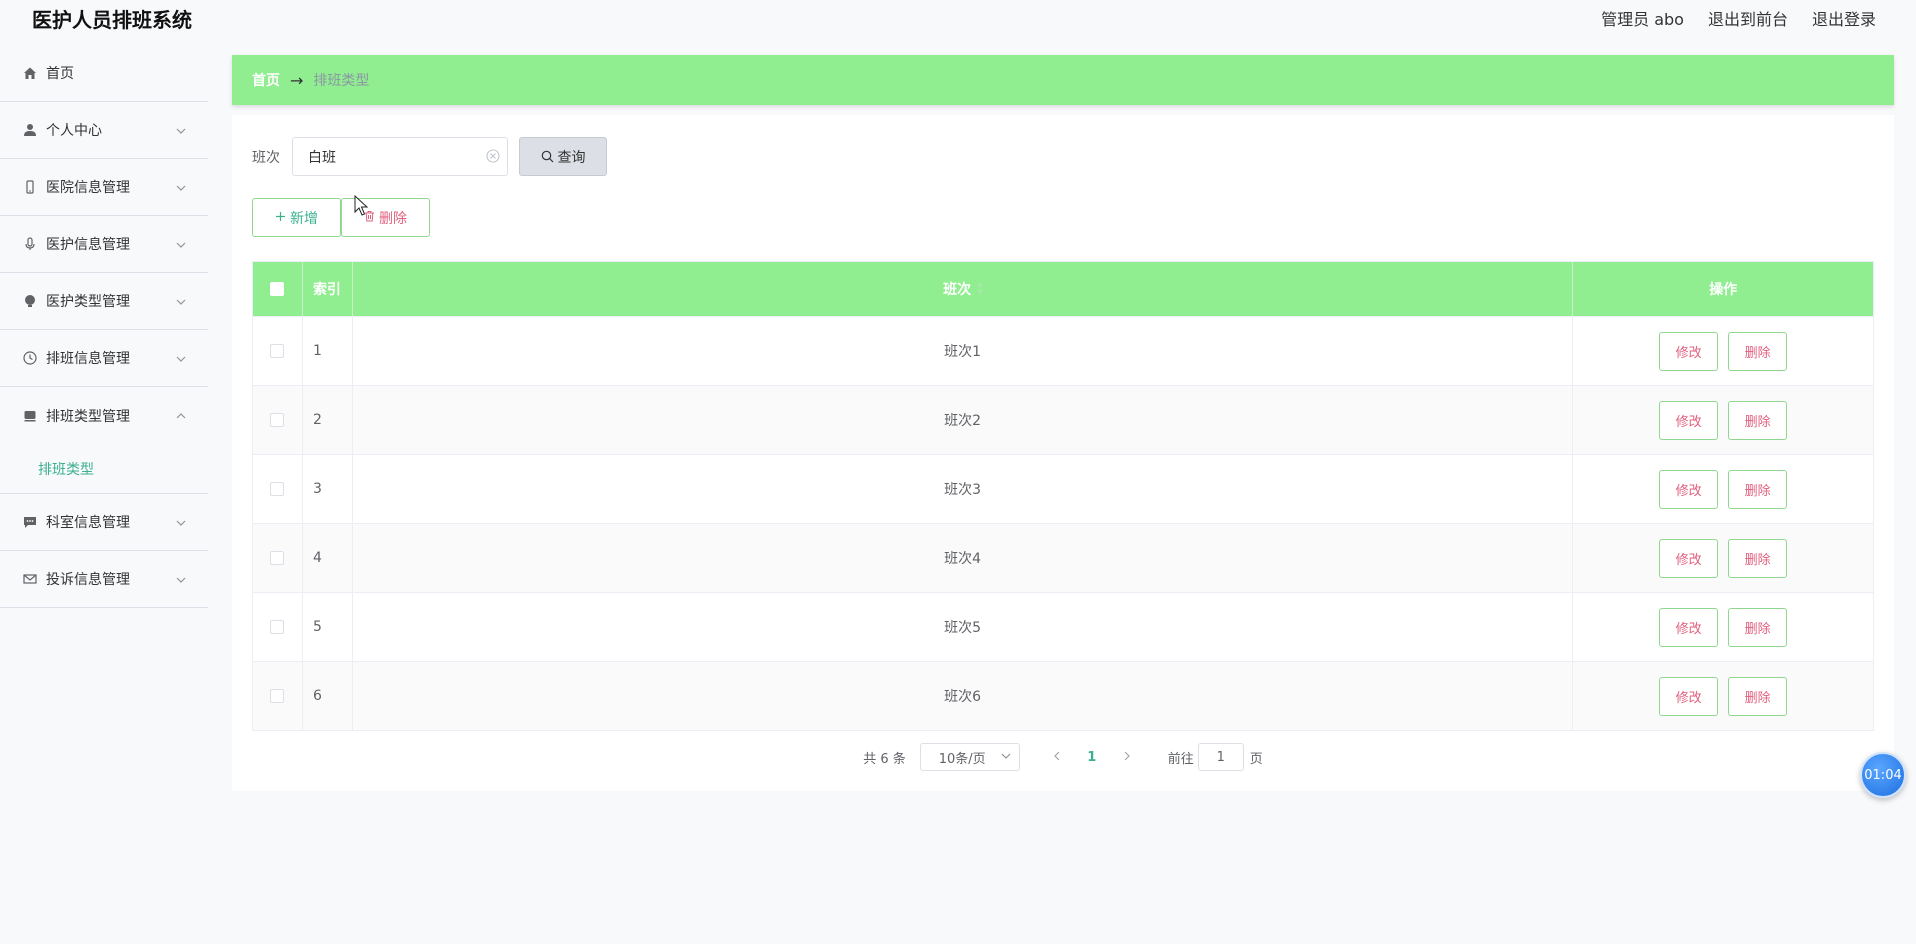 The width and height of the screenshot is (1916, 944). I want to click on sidebar-item-label: 医院信息管理, so click(88, 188).